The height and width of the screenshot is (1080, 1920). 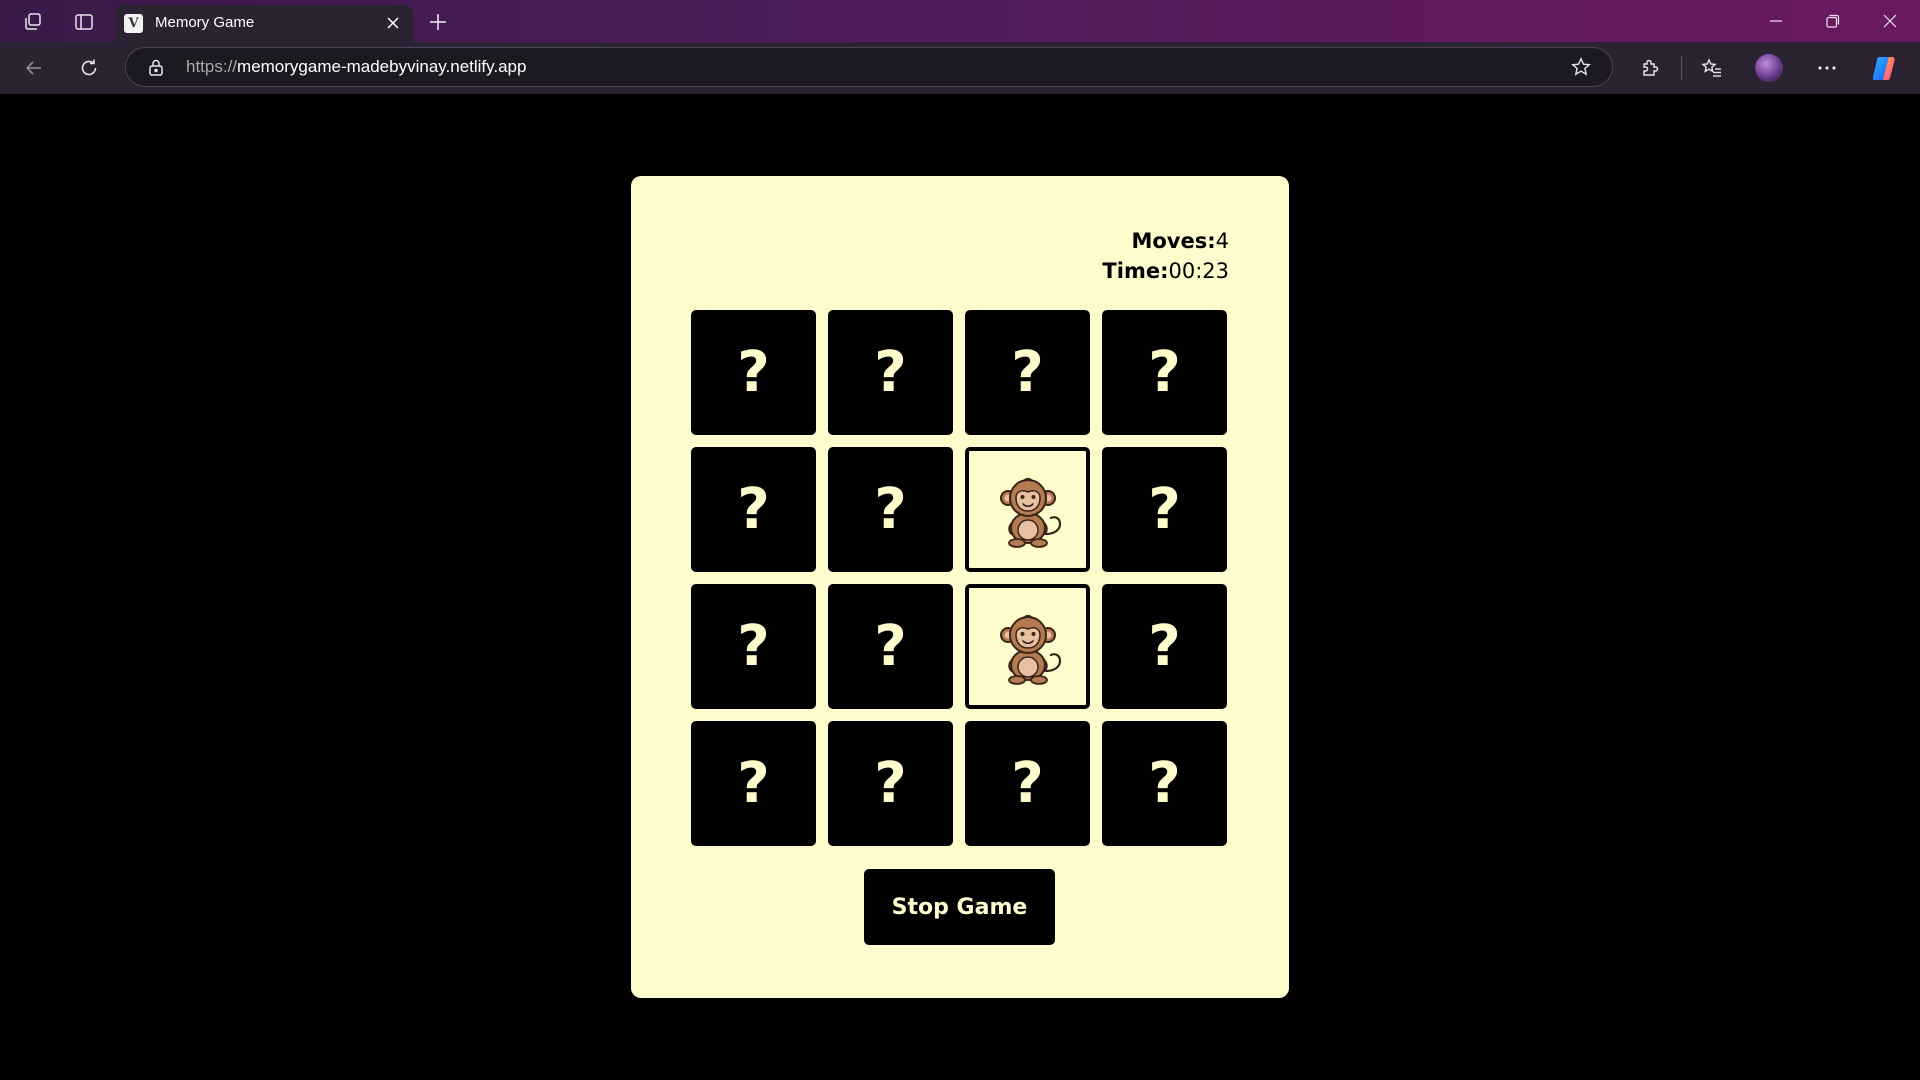 What do you see at coordinates (133, 23) in the screenshot?
I see `site-favicon-icon: V` at bounding box center [133, 23].